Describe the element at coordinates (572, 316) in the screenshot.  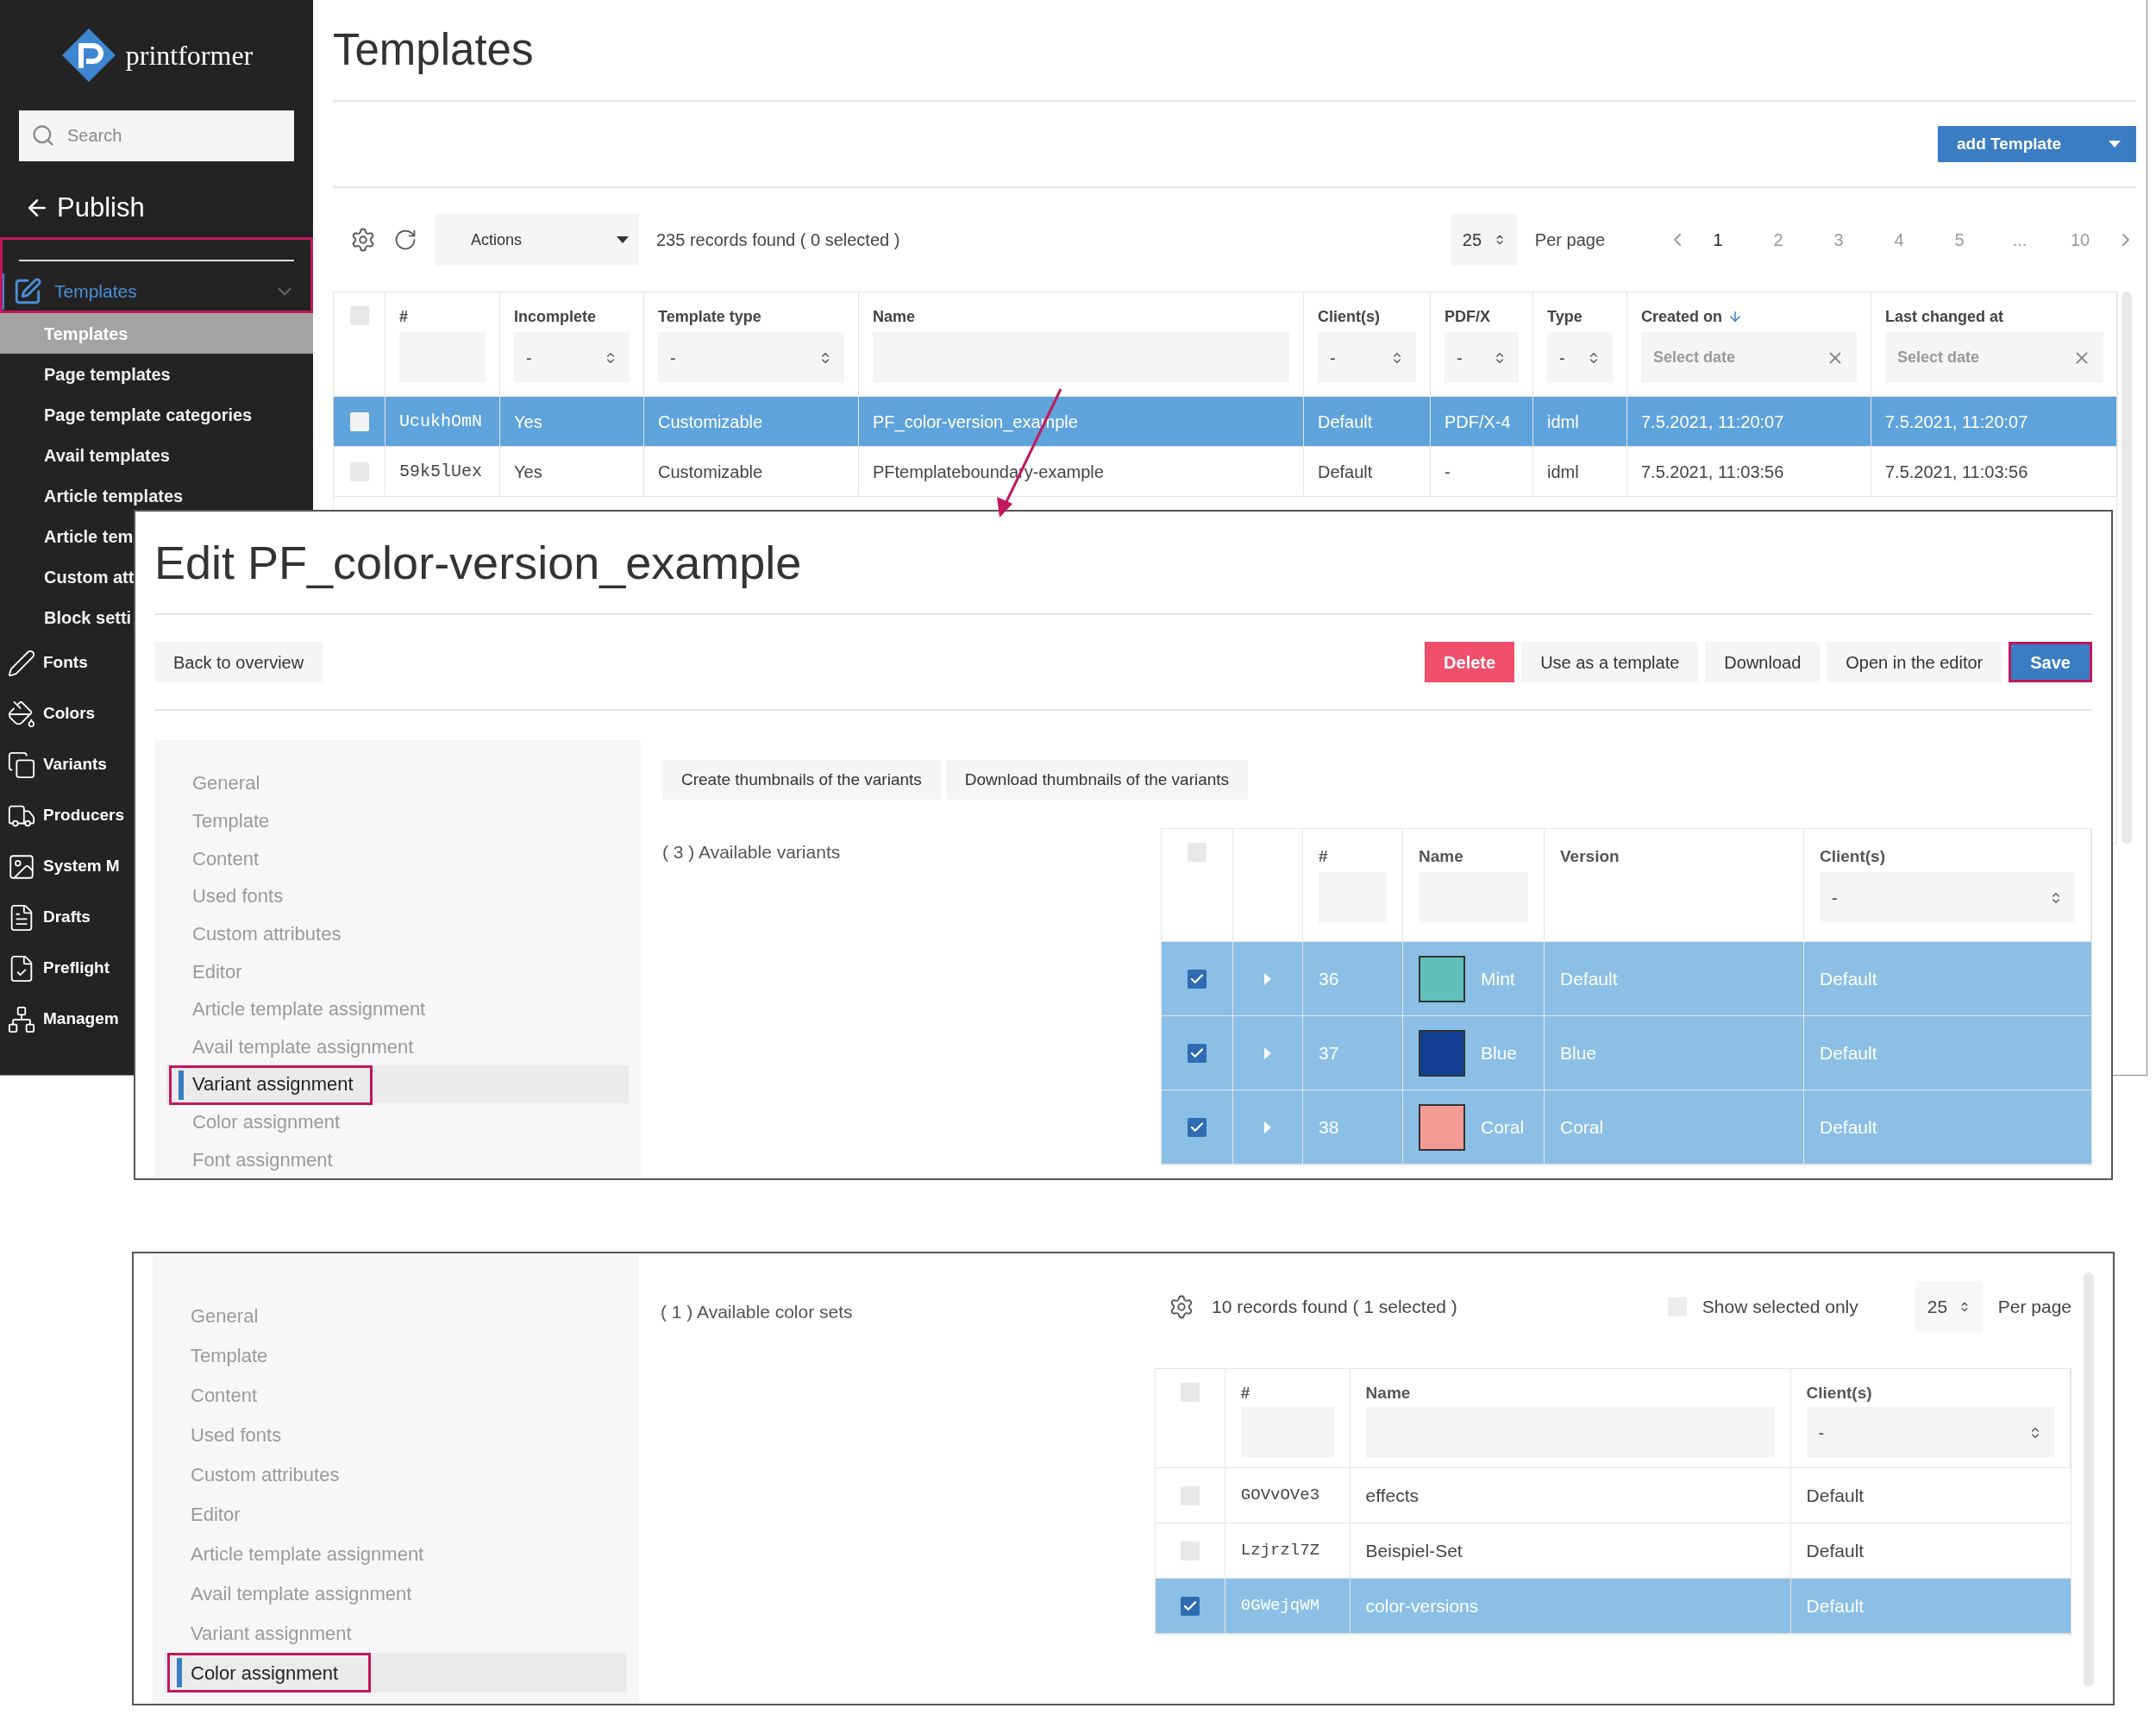
I see `column-header: Incomplete` at that location.